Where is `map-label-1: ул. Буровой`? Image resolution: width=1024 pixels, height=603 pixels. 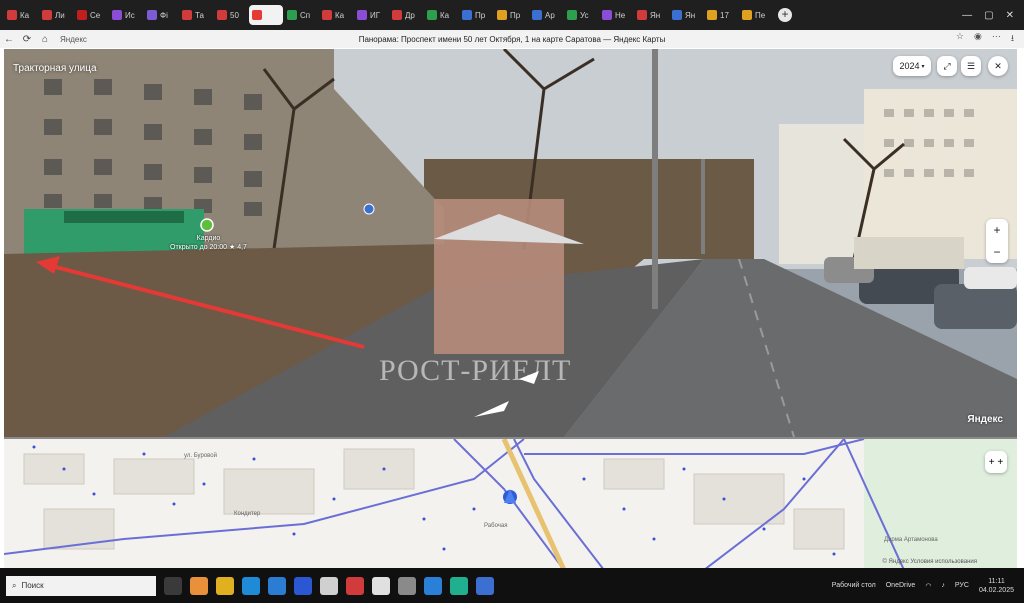 map-label-1: ул. Буровой is located at coordinates (200, 456).